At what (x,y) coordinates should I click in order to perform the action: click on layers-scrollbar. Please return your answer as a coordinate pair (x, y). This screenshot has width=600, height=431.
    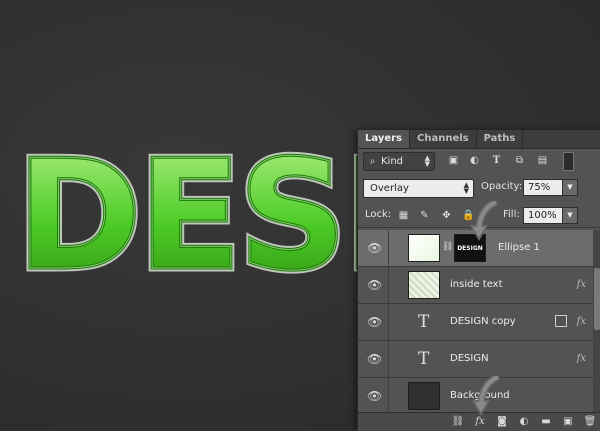
    Looking at the image, I should click on (596, 321).